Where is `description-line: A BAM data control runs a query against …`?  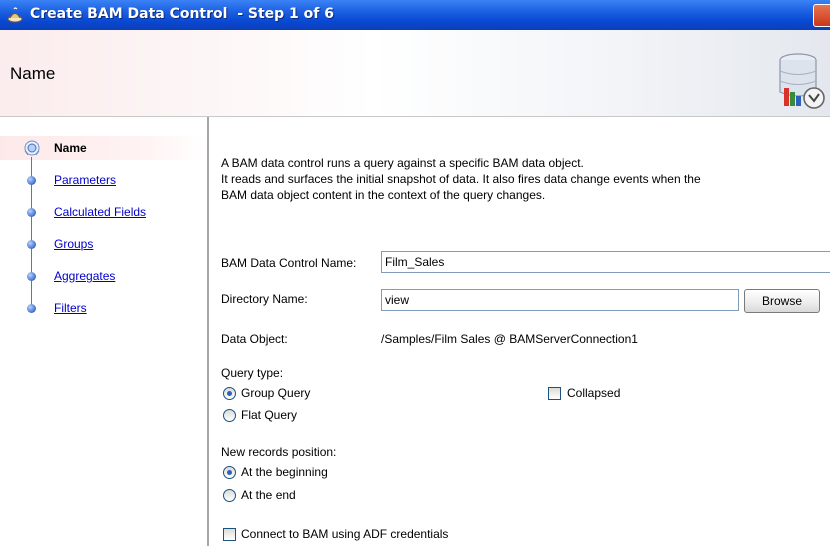 description-line: A BAM data control runs a query against … is located at coordinates (402, 163).